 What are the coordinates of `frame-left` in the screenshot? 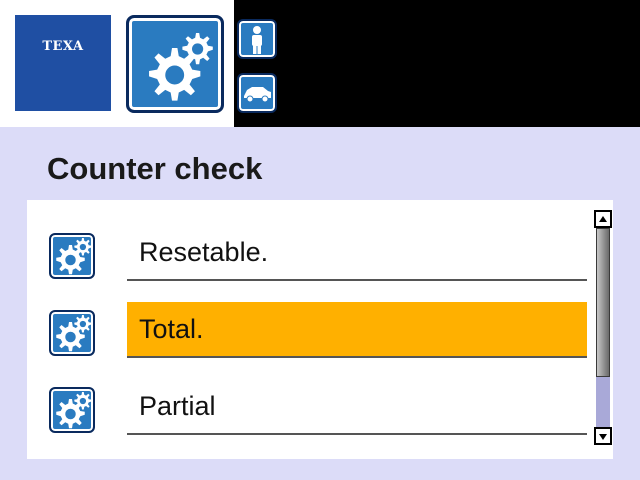 It's located at (13, 340).